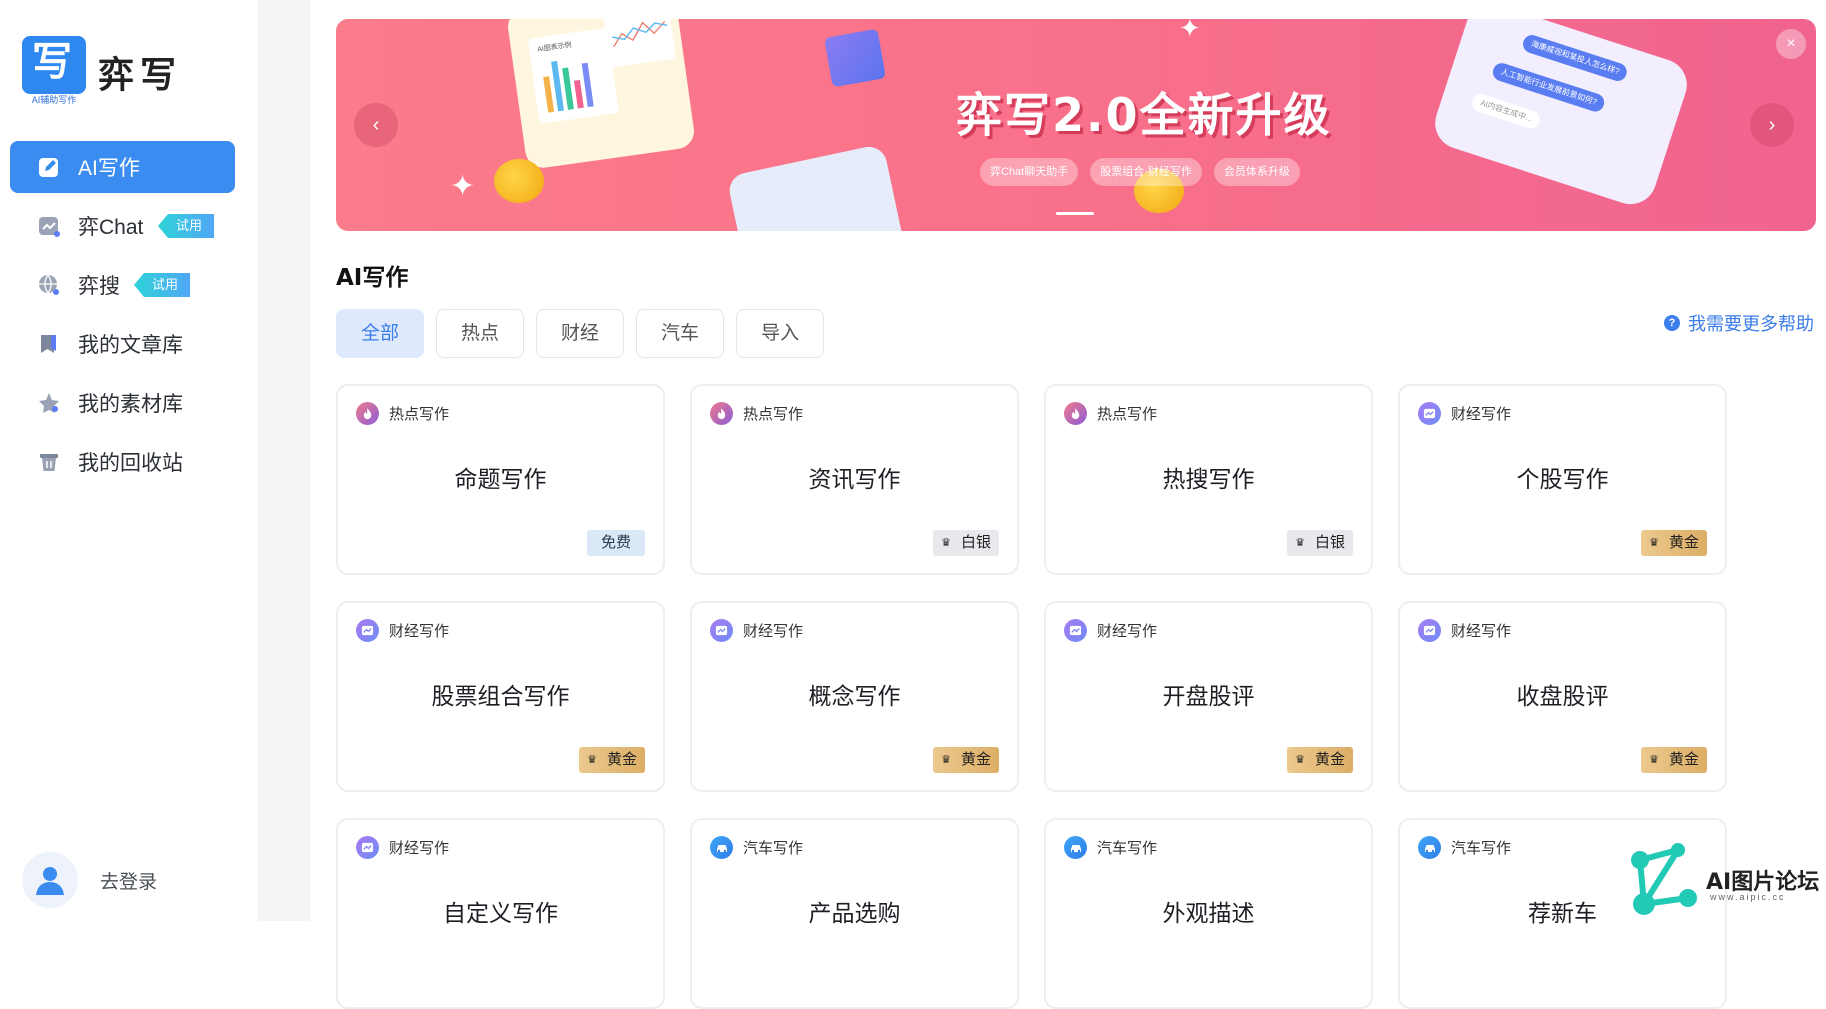 The width and height of the screenshot is (1826, 1009). Describe the element at coordinates (122, 403) in the screenshot. I see `sidebar-item-materials: 我的素材库` at that location.